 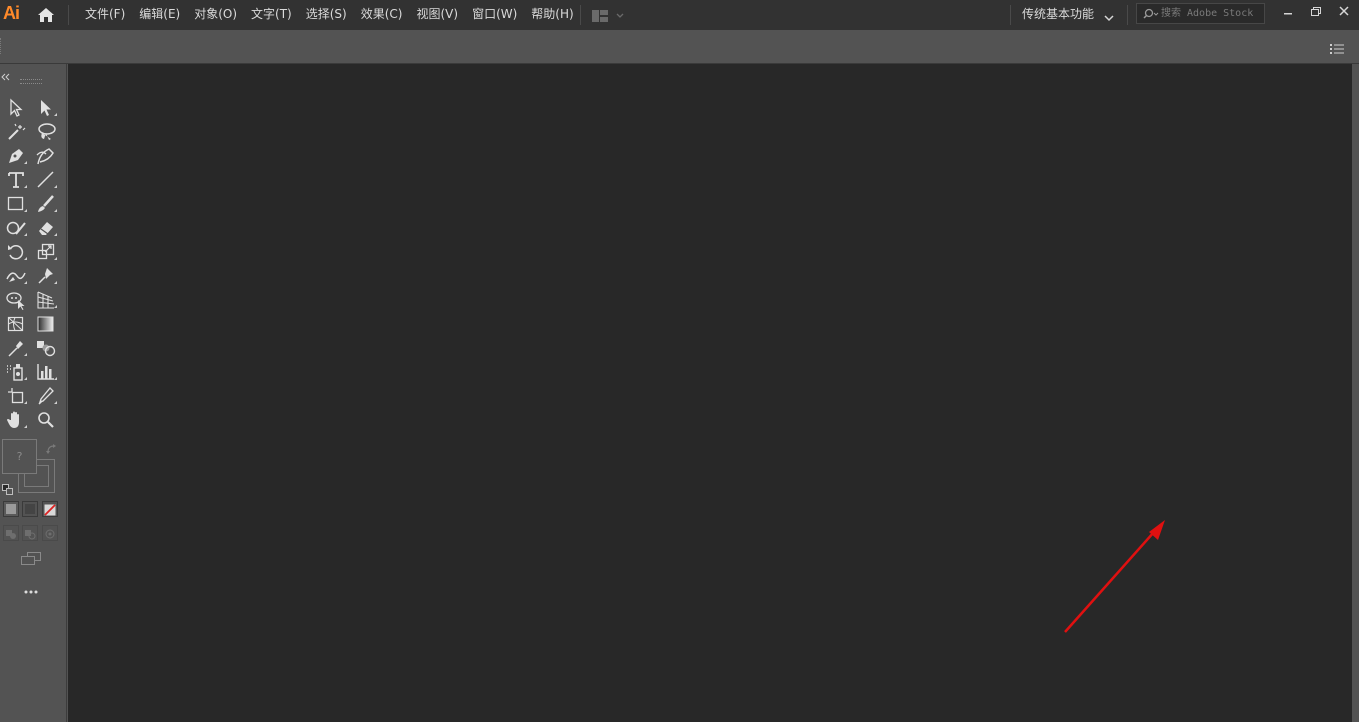 I want to click on collapse-panel-button, so click(x=6, y=73).